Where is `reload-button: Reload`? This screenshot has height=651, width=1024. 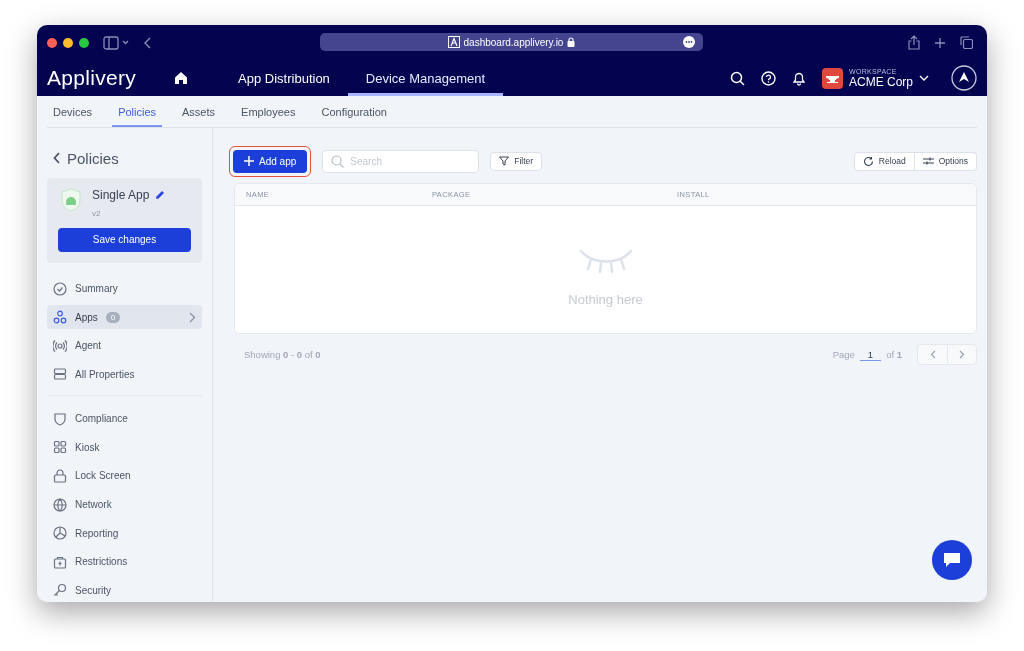
reload-button: Reload is located at coordinates (884, 161).